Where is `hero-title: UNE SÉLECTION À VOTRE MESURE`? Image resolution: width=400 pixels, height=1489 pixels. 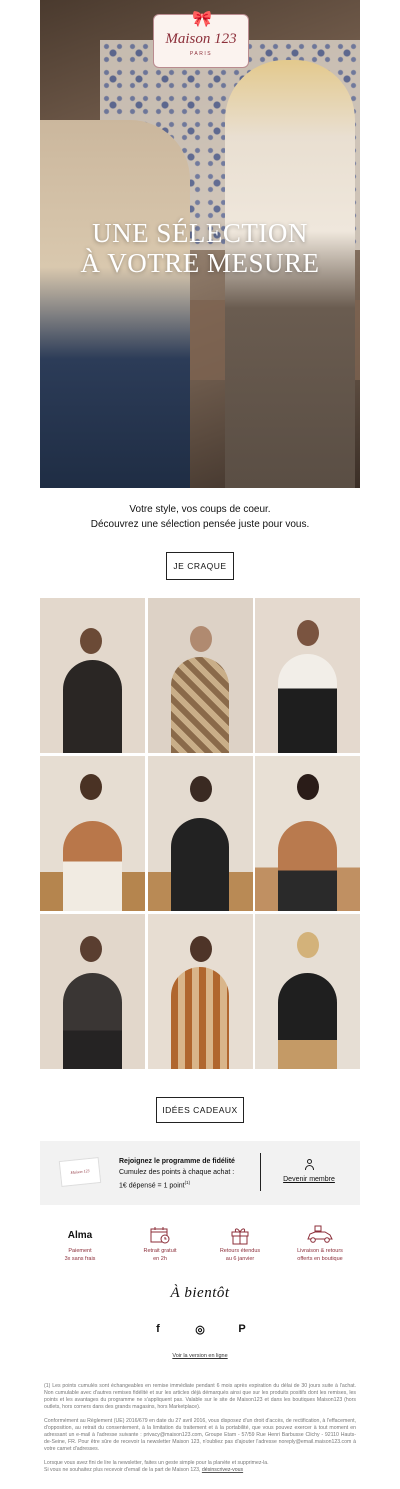
hero-title: UNE SÉLECTION À VOTRE MESURE is located at coordinates (200, 248).